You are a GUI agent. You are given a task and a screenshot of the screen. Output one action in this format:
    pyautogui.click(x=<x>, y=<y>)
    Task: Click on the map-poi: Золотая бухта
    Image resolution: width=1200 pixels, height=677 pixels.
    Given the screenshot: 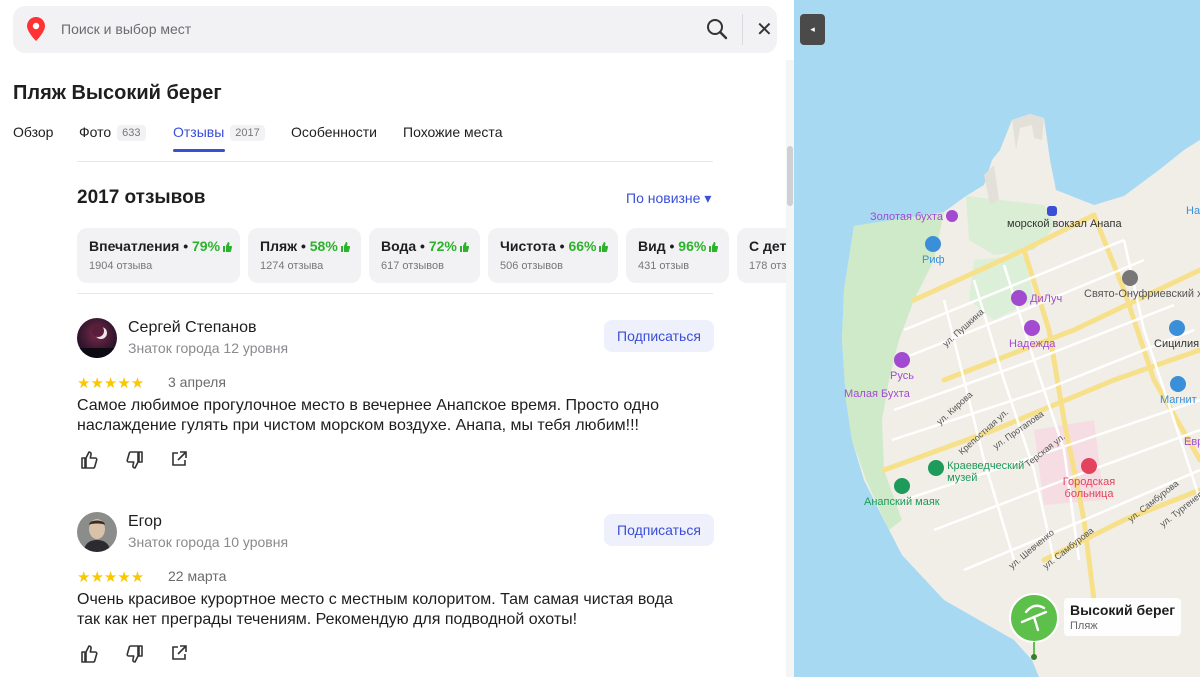 What is the action you would take?
    pyautogui.click(x=914, y=216)
    